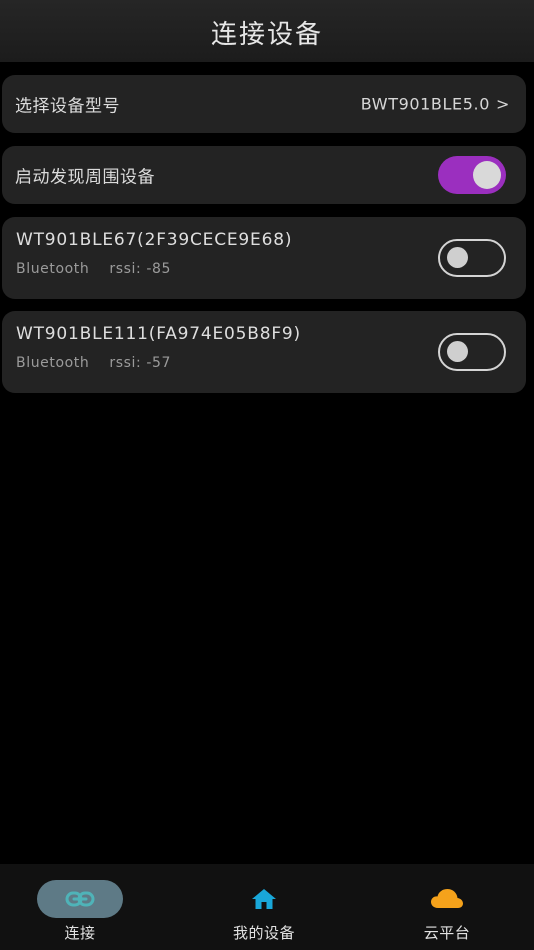  I want to click on home-icon, so click(264, 899).